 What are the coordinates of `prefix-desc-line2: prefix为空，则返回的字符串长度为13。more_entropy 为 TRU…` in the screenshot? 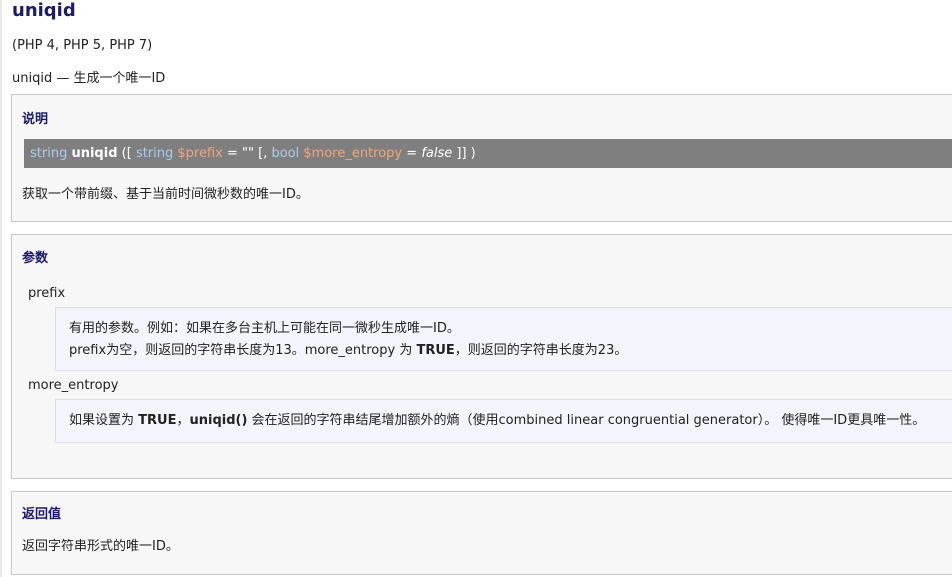 It's located at (510, 351).